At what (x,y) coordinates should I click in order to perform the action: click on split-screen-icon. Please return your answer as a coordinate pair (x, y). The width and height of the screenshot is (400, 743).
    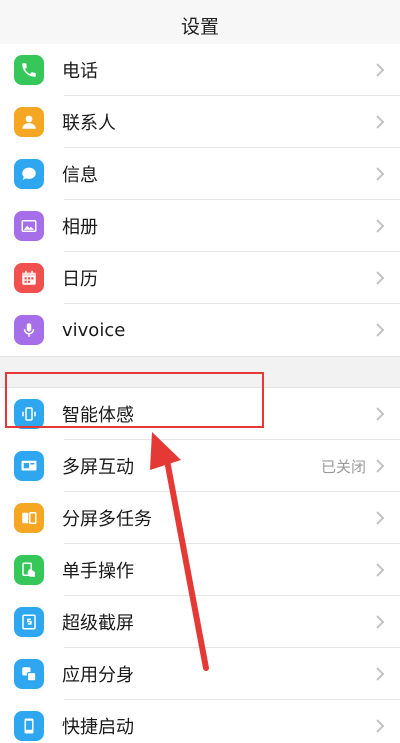
    Looking at the image, I should click on (29, 518).